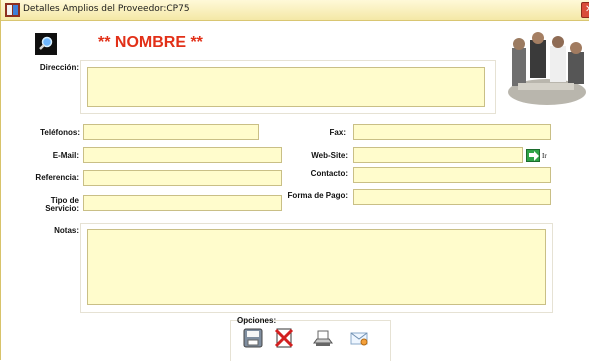  Describe the element at coordinates (62, 208) in the screenshot. I see `tipo-servicio-label-line-2: Servicio:` at that location.